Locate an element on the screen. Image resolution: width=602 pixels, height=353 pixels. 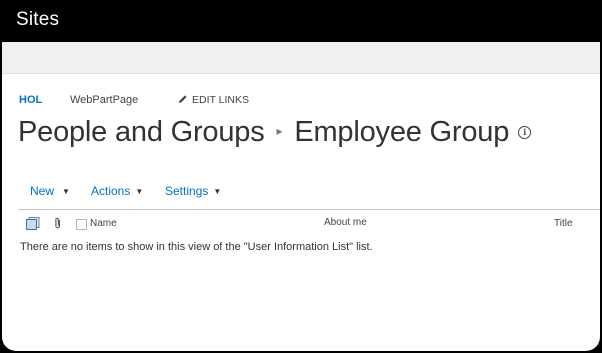
settings-menu-button: Settings ▼ is located at coordinates (193, 191).